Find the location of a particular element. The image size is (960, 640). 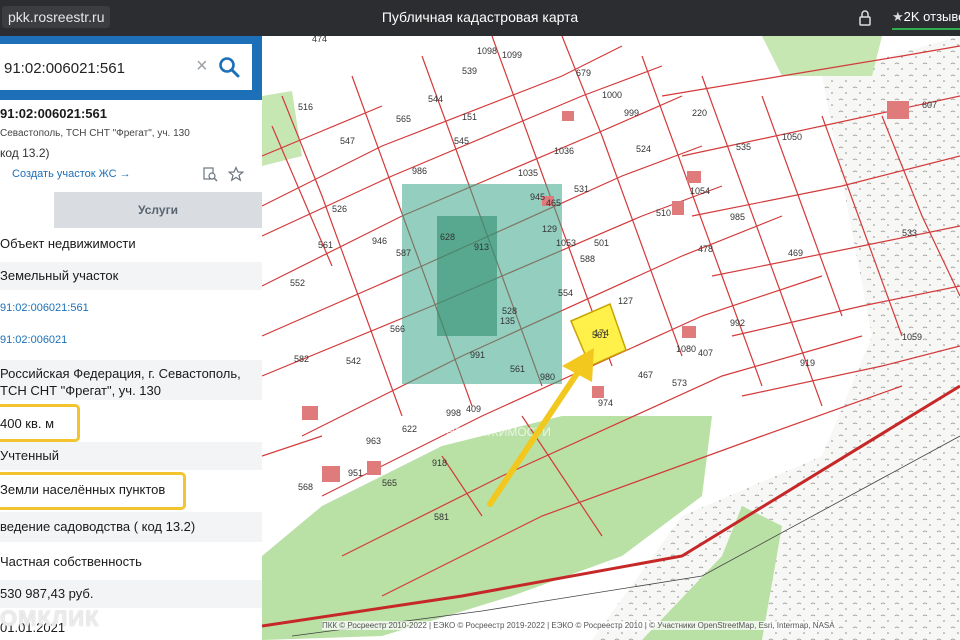

parcel-label: 535 is located at coordinates (743, 147).